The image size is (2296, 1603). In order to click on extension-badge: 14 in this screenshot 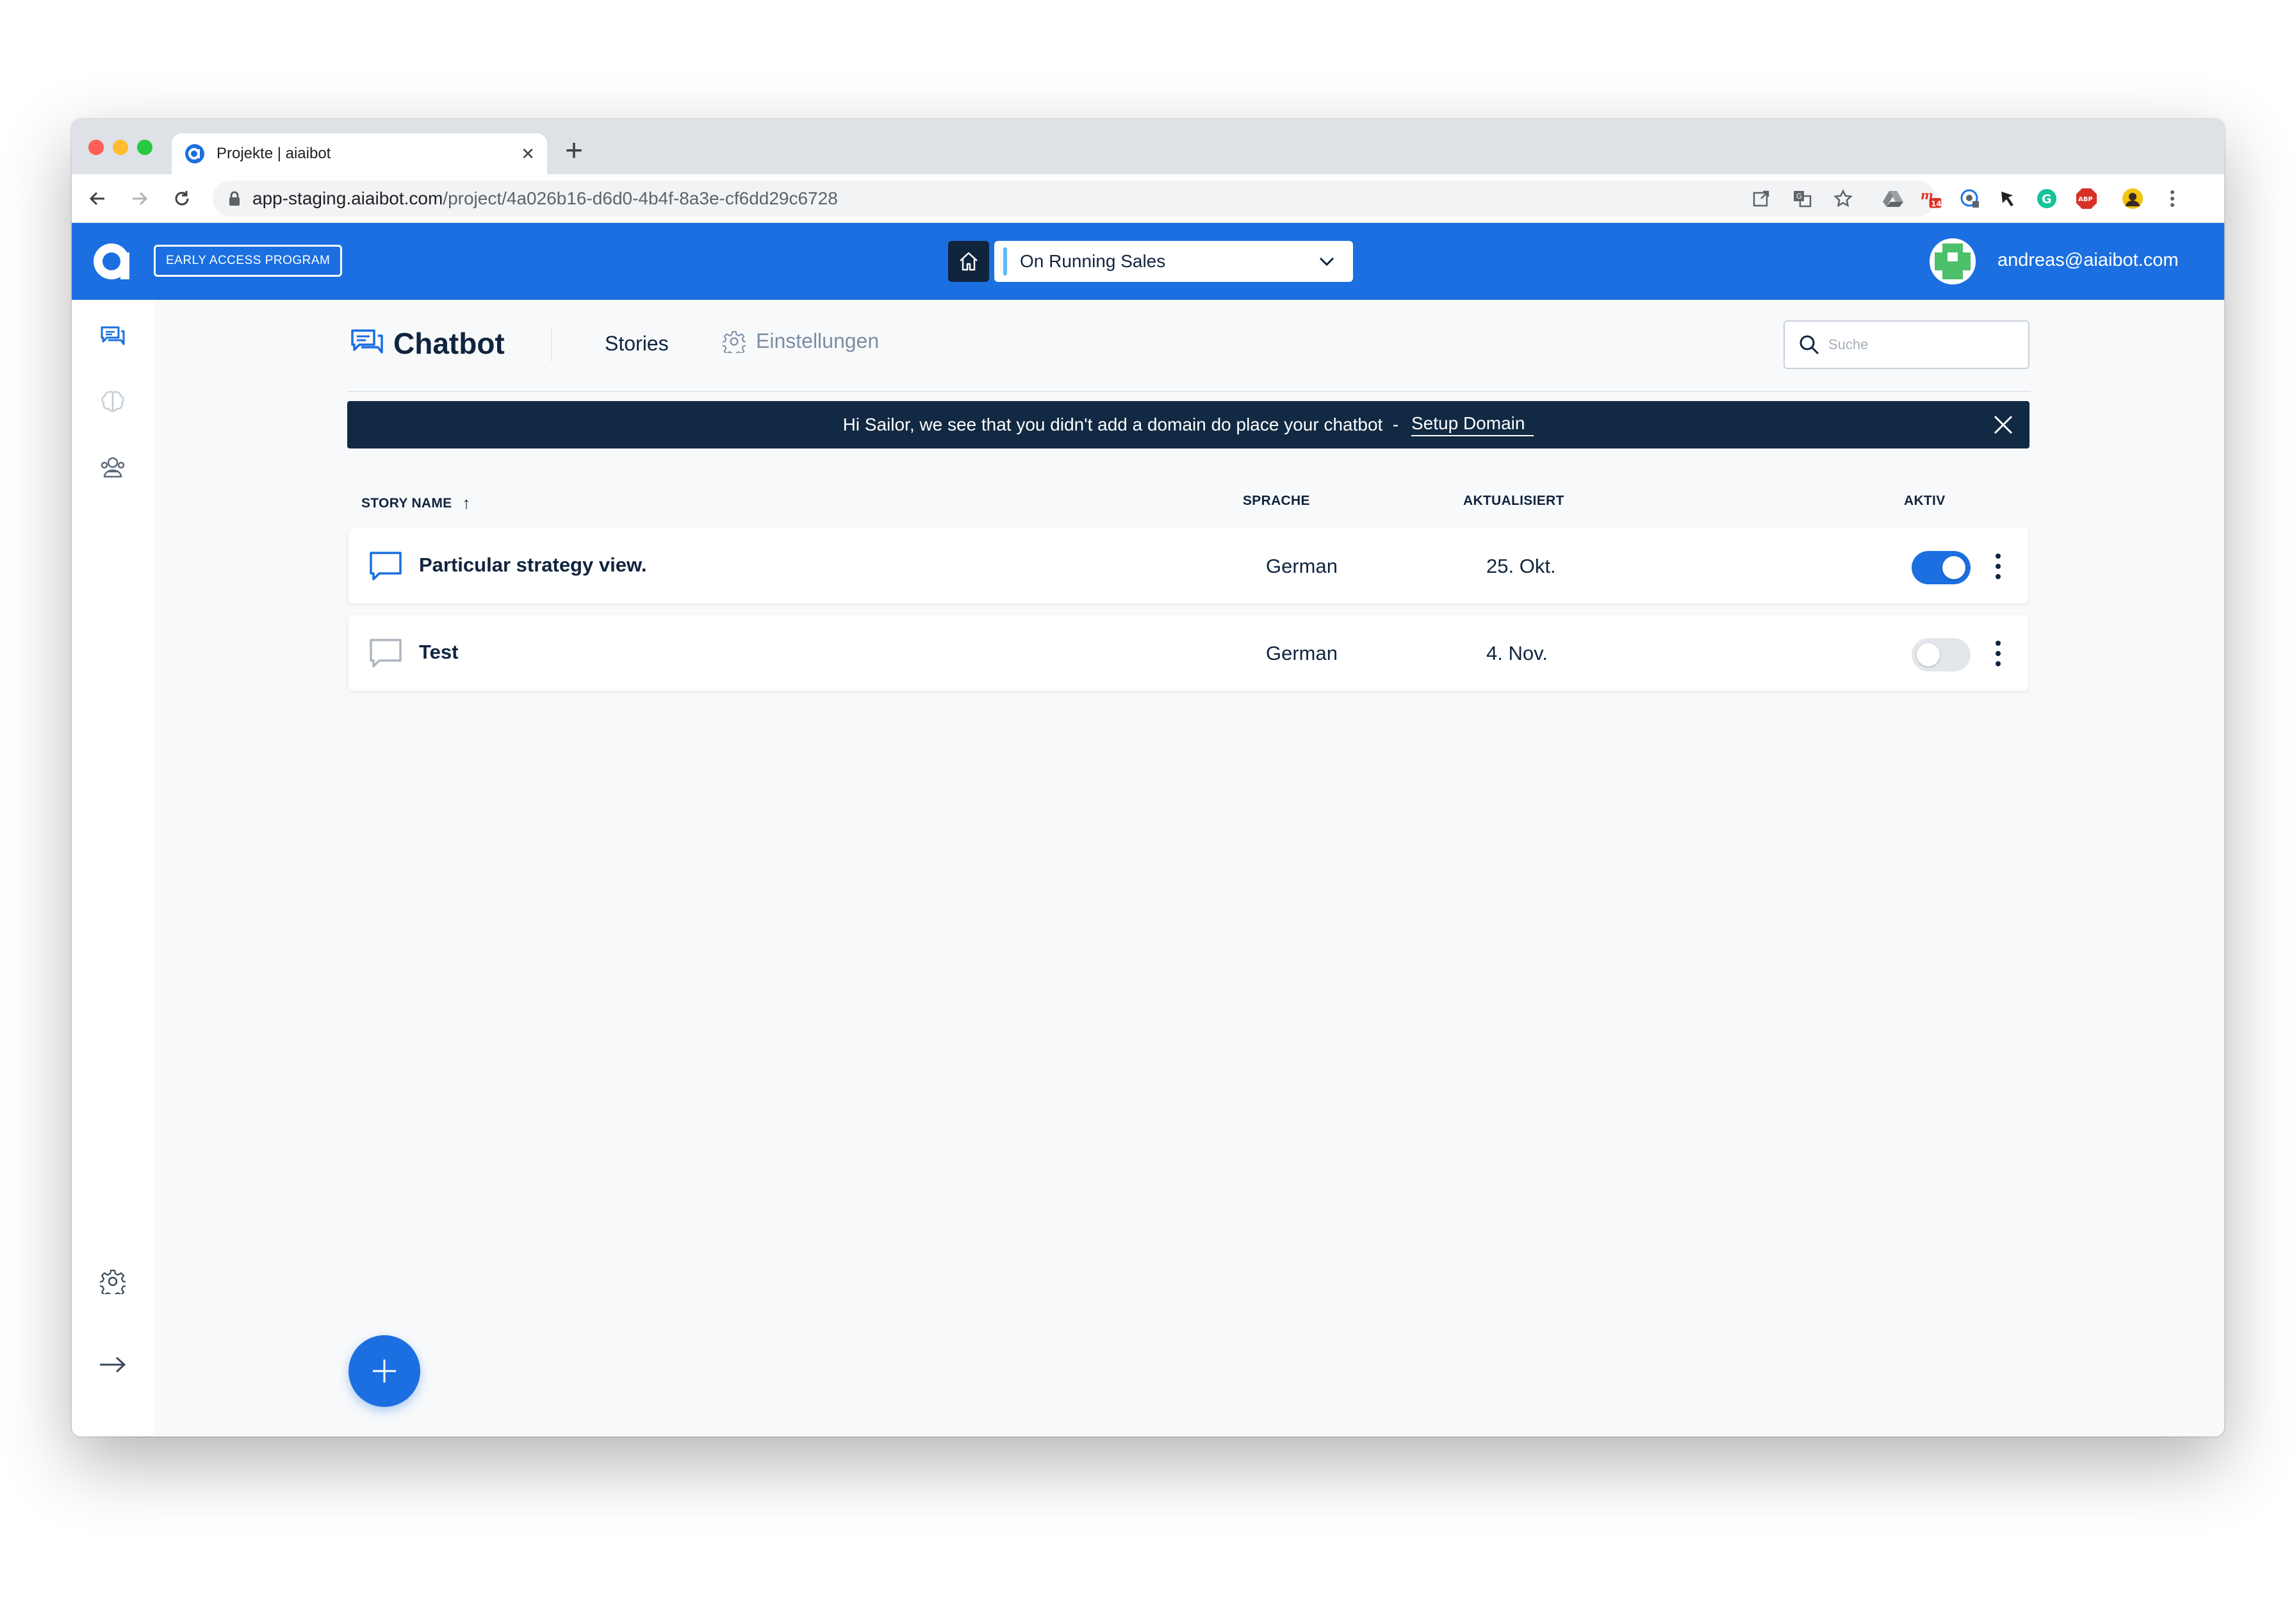, I will do `click(1936, 203)`.